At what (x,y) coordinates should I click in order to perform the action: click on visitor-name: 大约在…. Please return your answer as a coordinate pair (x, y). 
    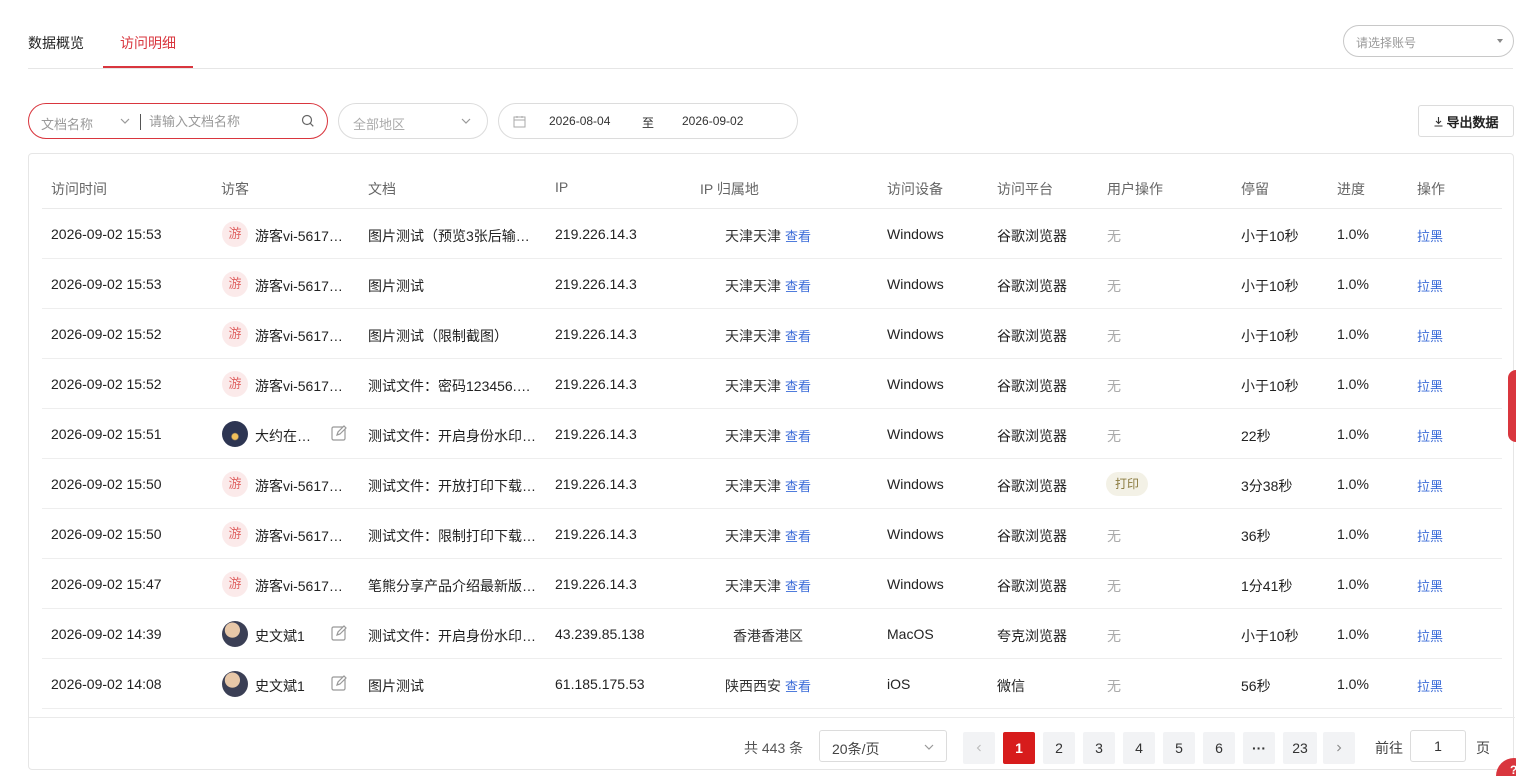
    Looking at the image, I should click on (283, 436).